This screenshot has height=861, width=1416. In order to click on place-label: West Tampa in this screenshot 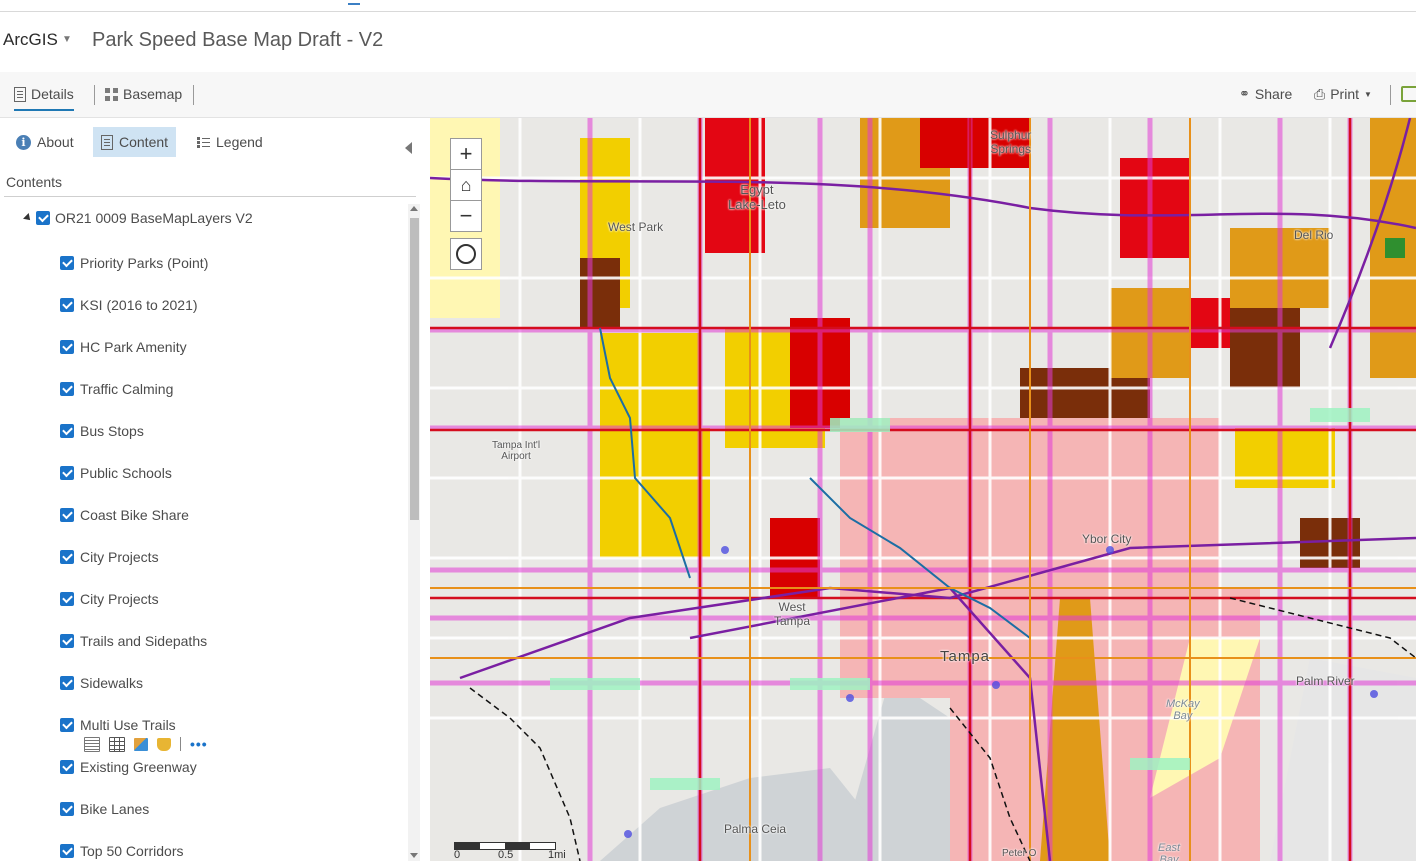, I will do `click(792, 614)`.